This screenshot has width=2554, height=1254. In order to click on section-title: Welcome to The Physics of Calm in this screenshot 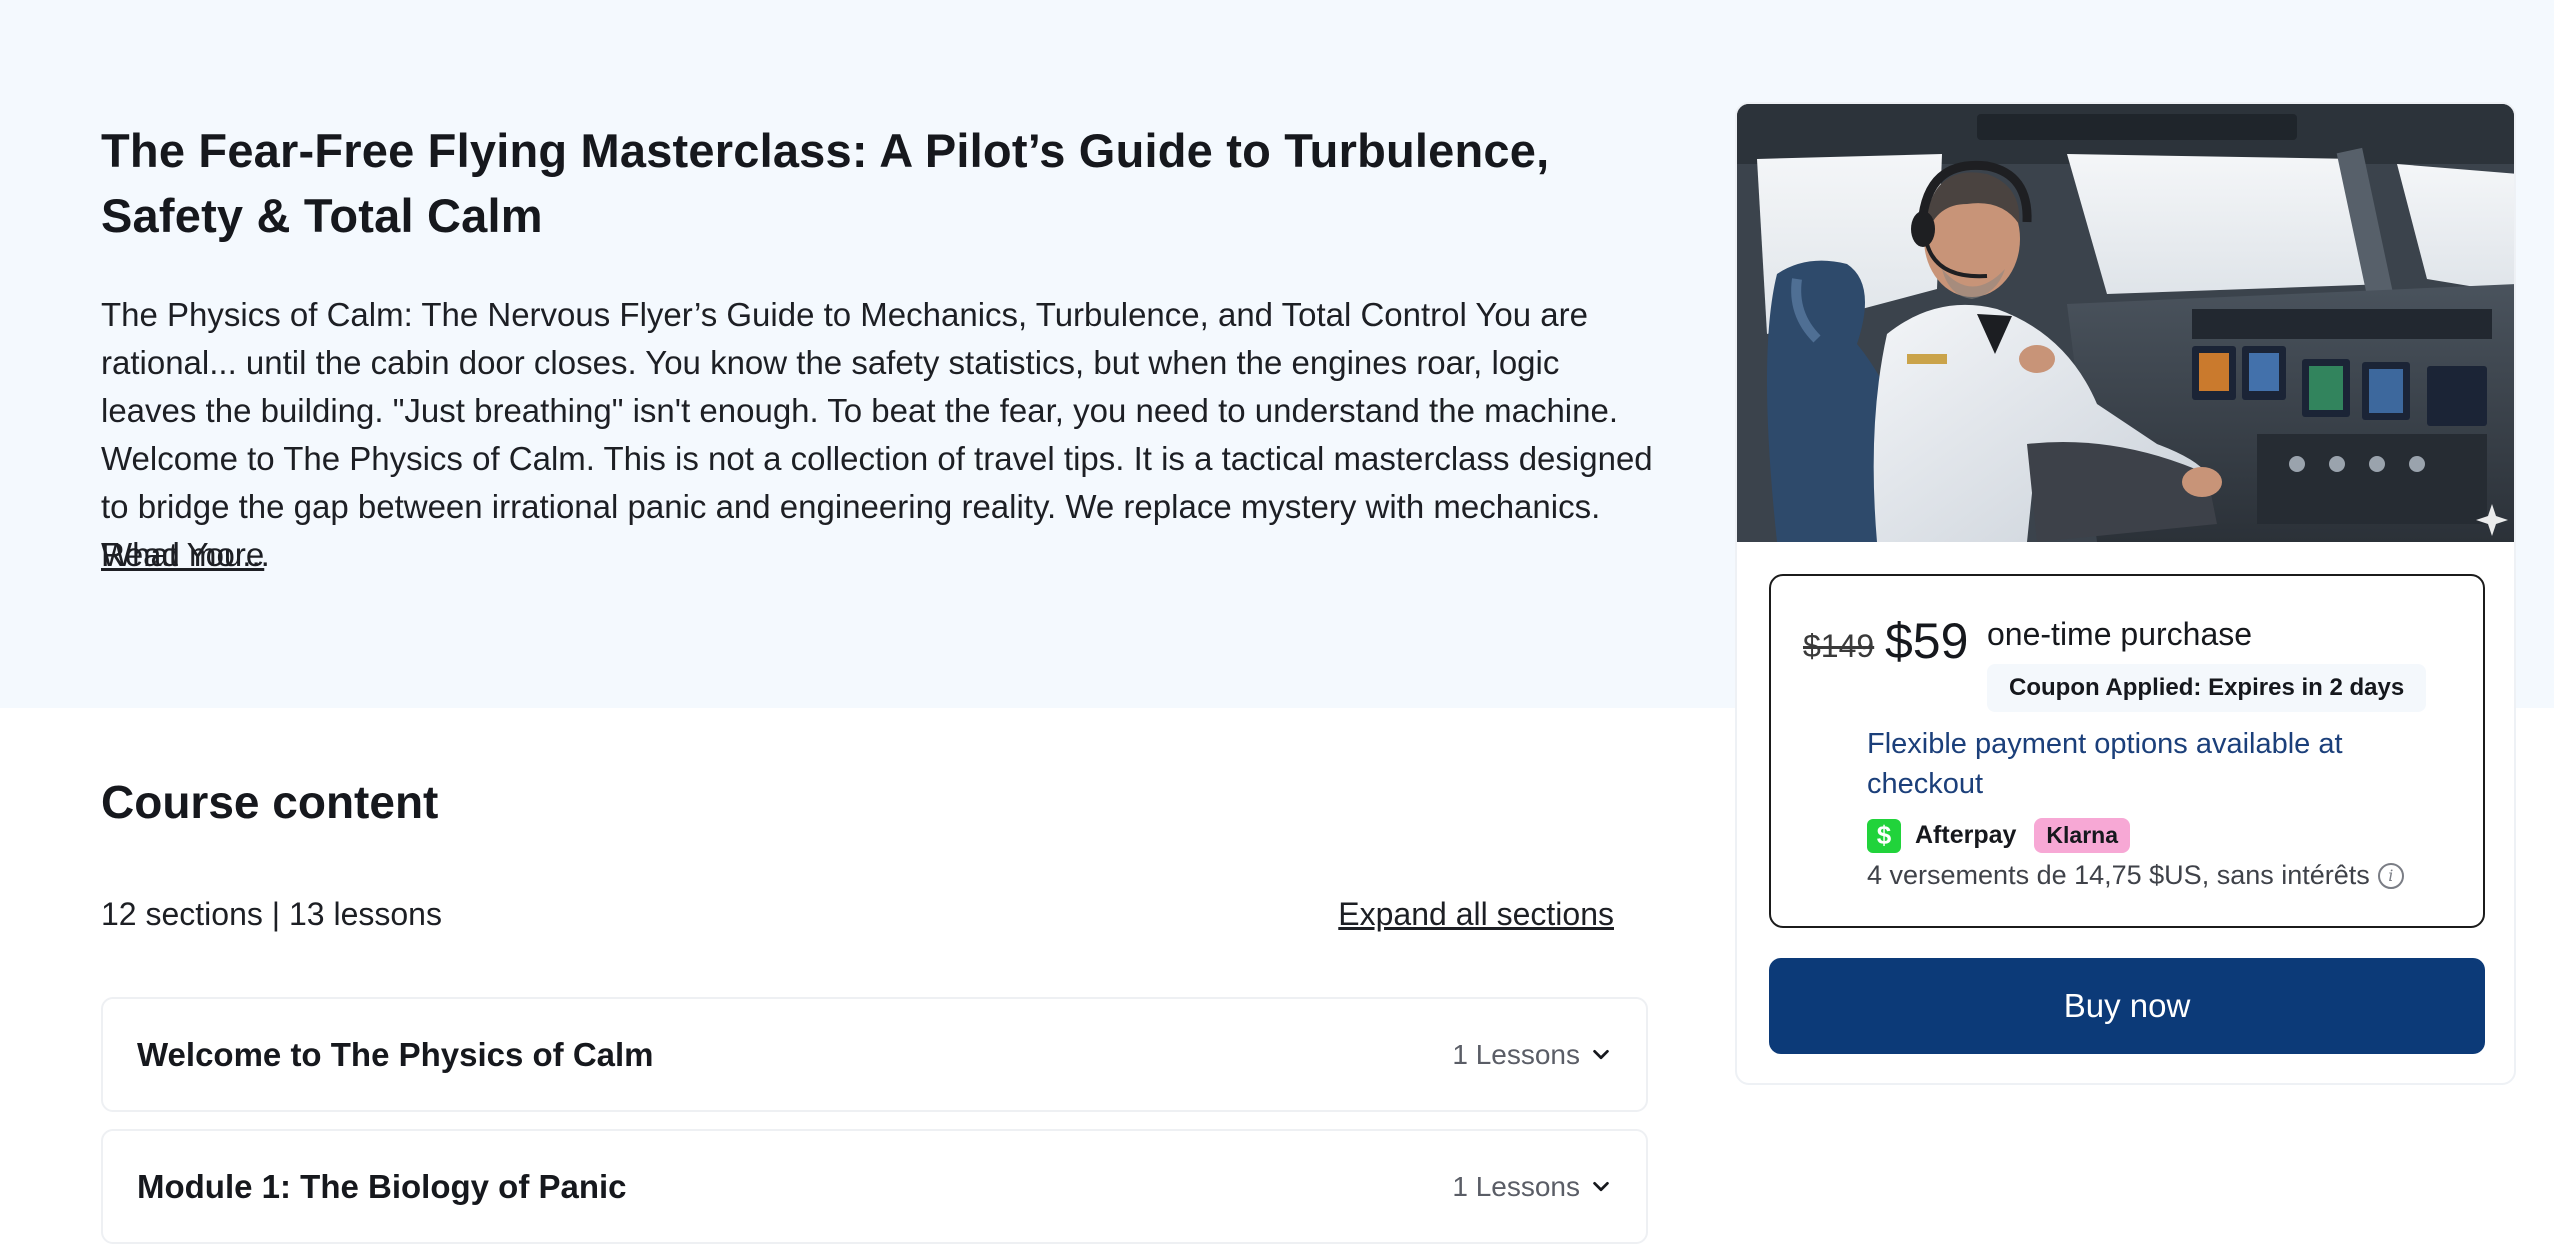, I will do `click(395, 1054)`.